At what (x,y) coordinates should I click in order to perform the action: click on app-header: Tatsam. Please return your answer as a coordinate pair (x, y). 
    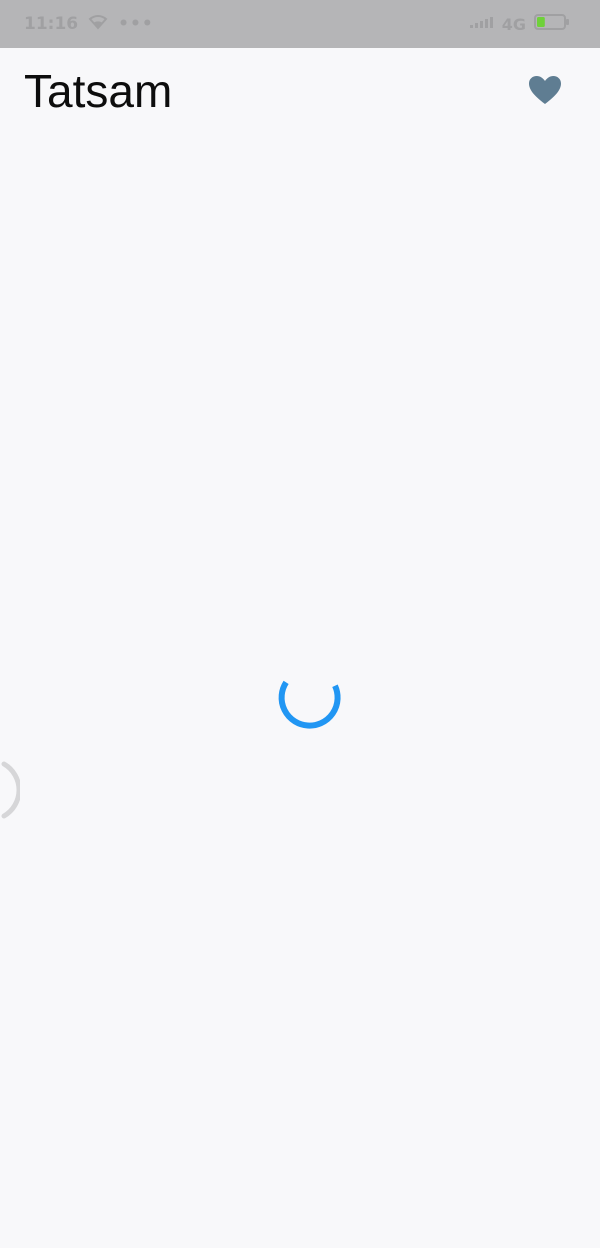
    Looking at the image, I should click on (300, 94).